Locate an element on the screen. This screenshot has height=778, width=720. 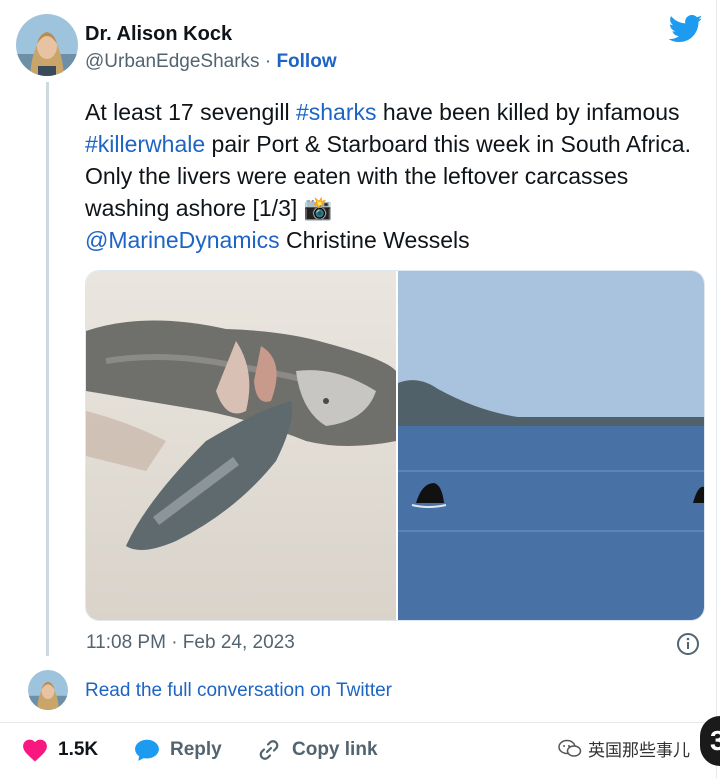
info-icon is located at coordinates (688, 644).